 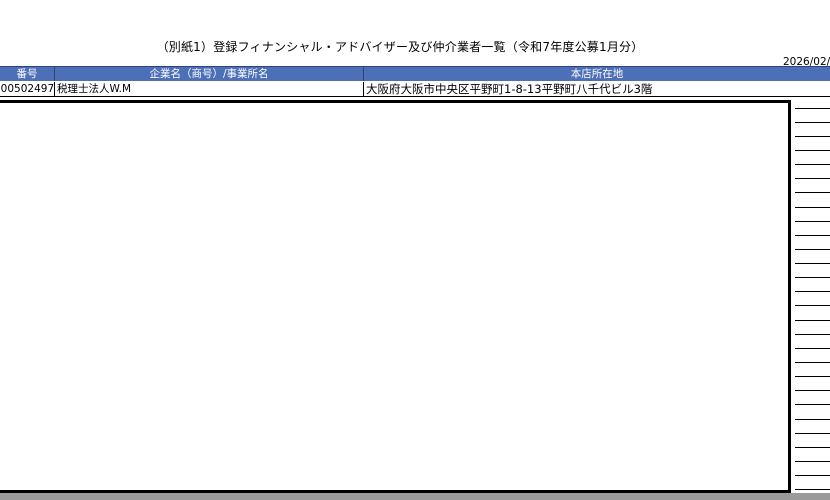 I want to click on bottom-scroll-bar, so click(x=415, y=496).